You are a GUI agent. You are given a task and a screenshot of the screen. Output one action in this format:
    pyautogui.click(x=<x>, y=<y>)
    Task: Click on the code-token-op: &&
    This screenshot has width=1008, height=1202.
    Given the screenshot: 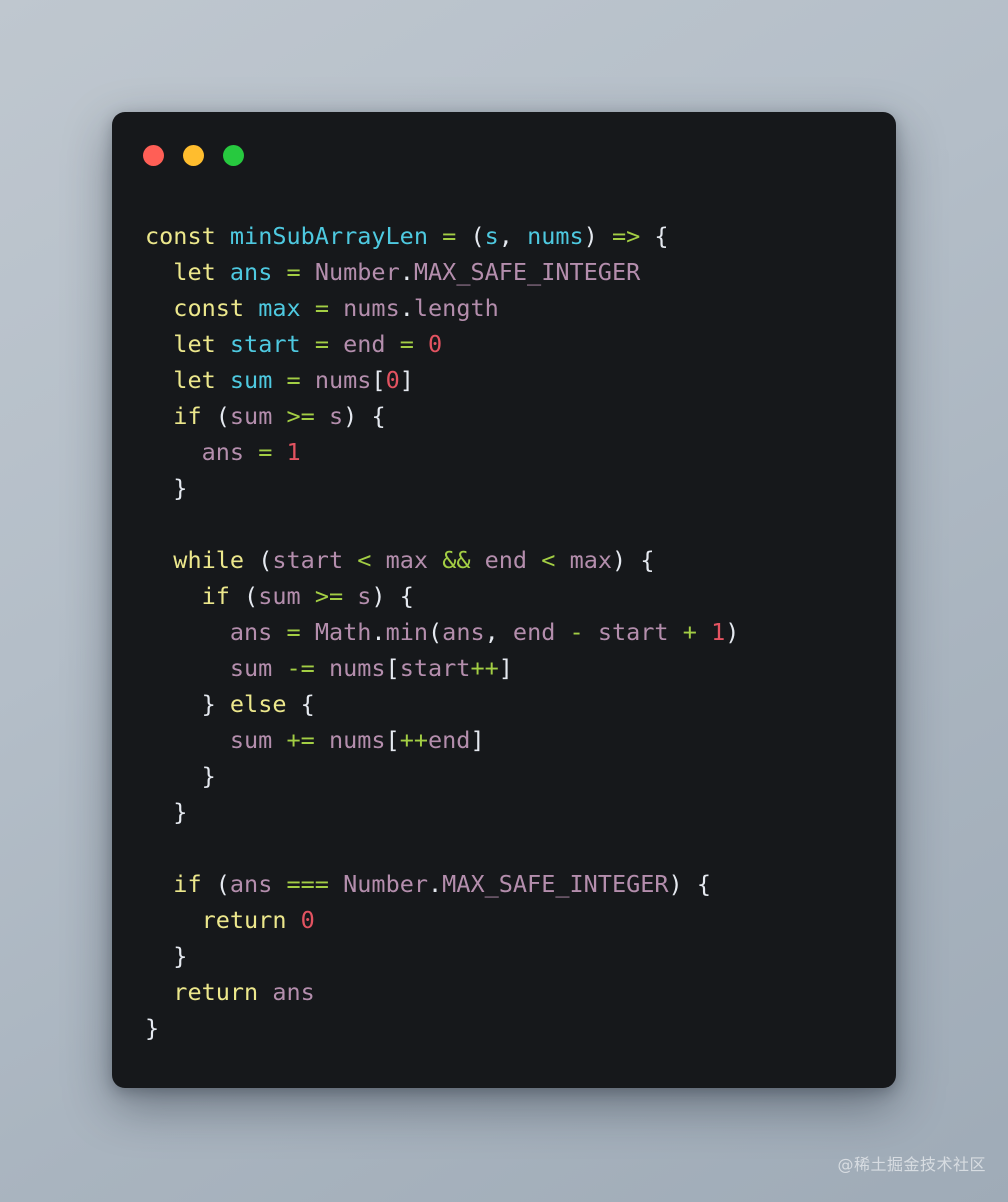 What is the action you would take?
    pyautogui.click(x=456, y=560)
    